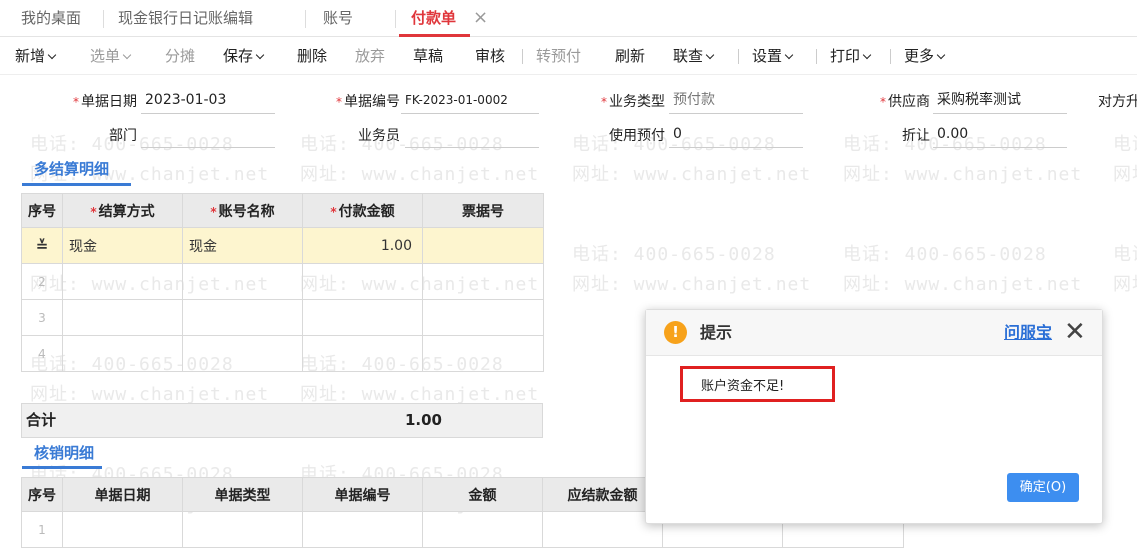  What do you see at coordinates (42, 281) in the screenshot?
I see `row-index: 2` at bounding box center [42, 281].